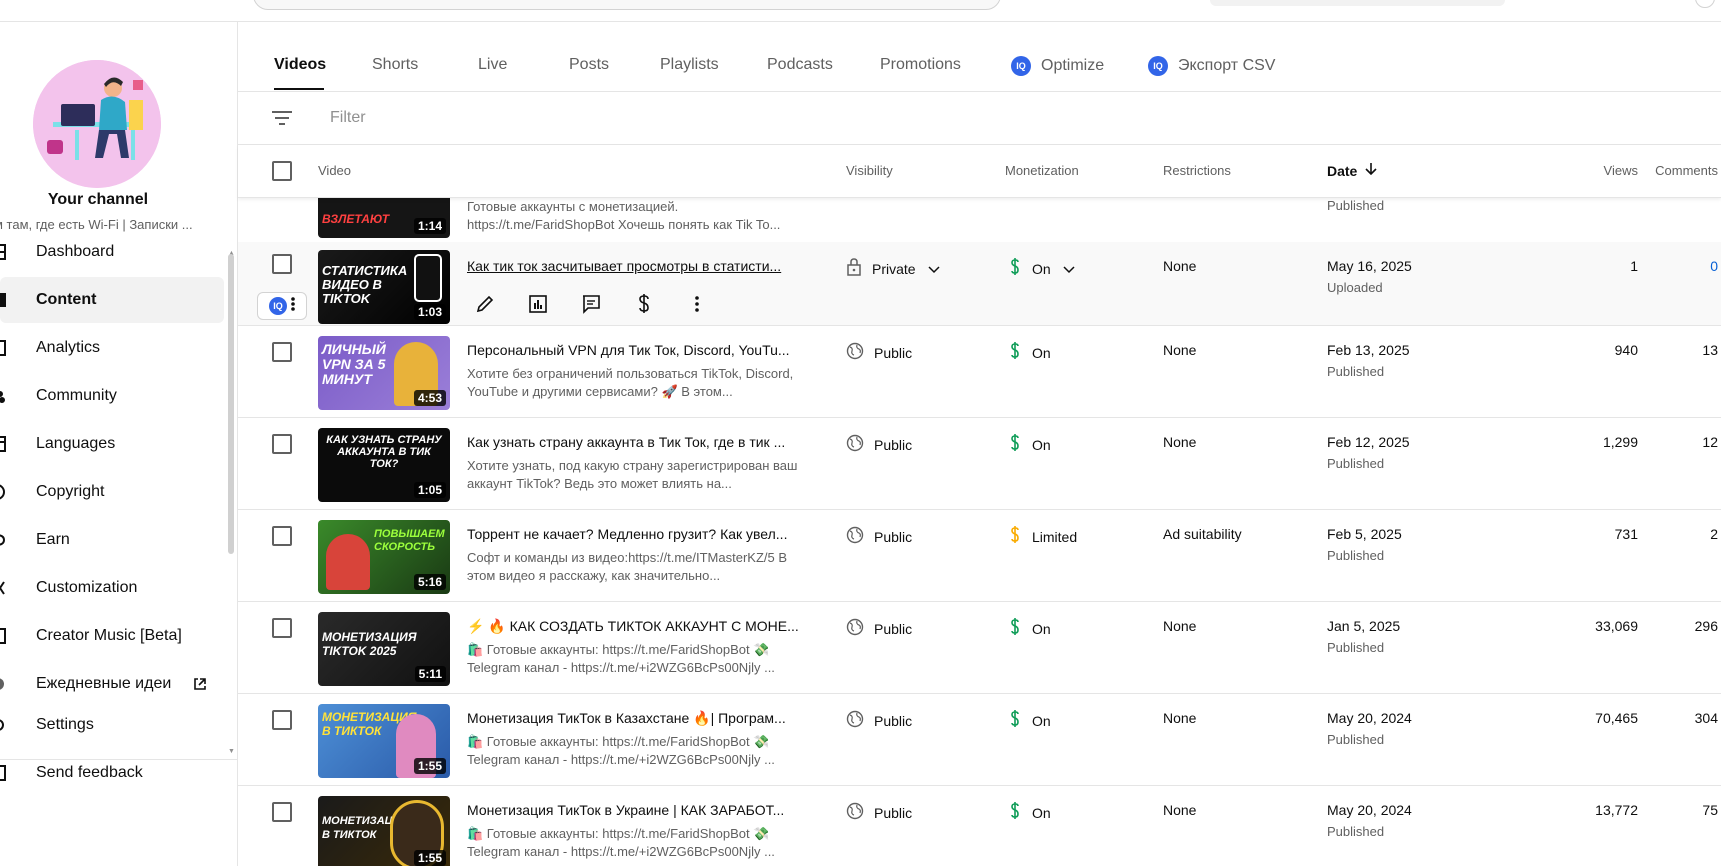  I want to click on sidebar-item-feedback: Send feedback, so click(112, 773).